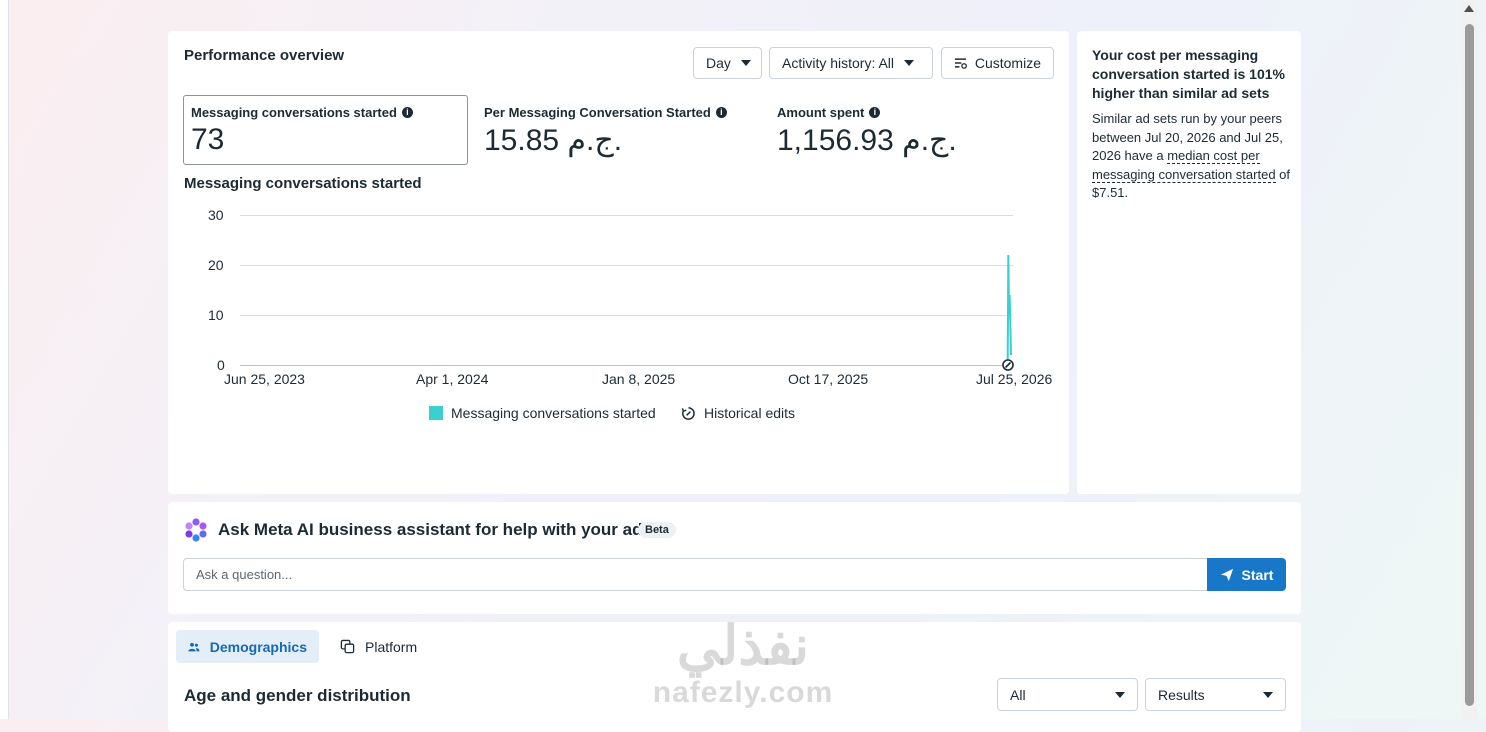 This screenshot has height=732, width=1486. I want to click on send-icon, so click(1226, 574).